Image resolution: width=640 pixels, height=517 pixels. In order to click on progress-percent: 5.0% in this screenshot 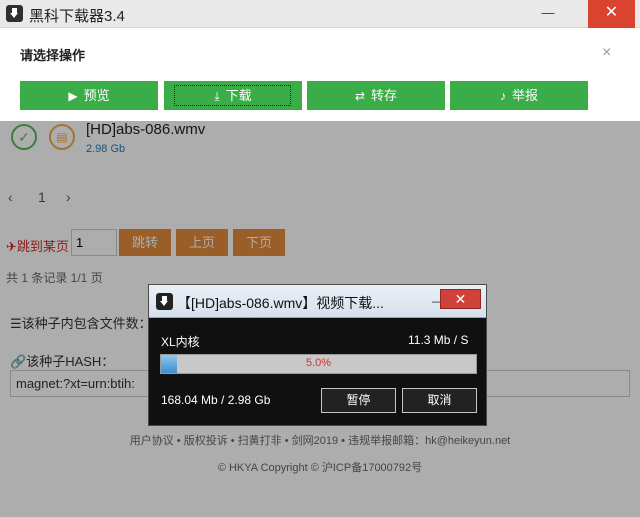, I will do `click(318, 363)`.